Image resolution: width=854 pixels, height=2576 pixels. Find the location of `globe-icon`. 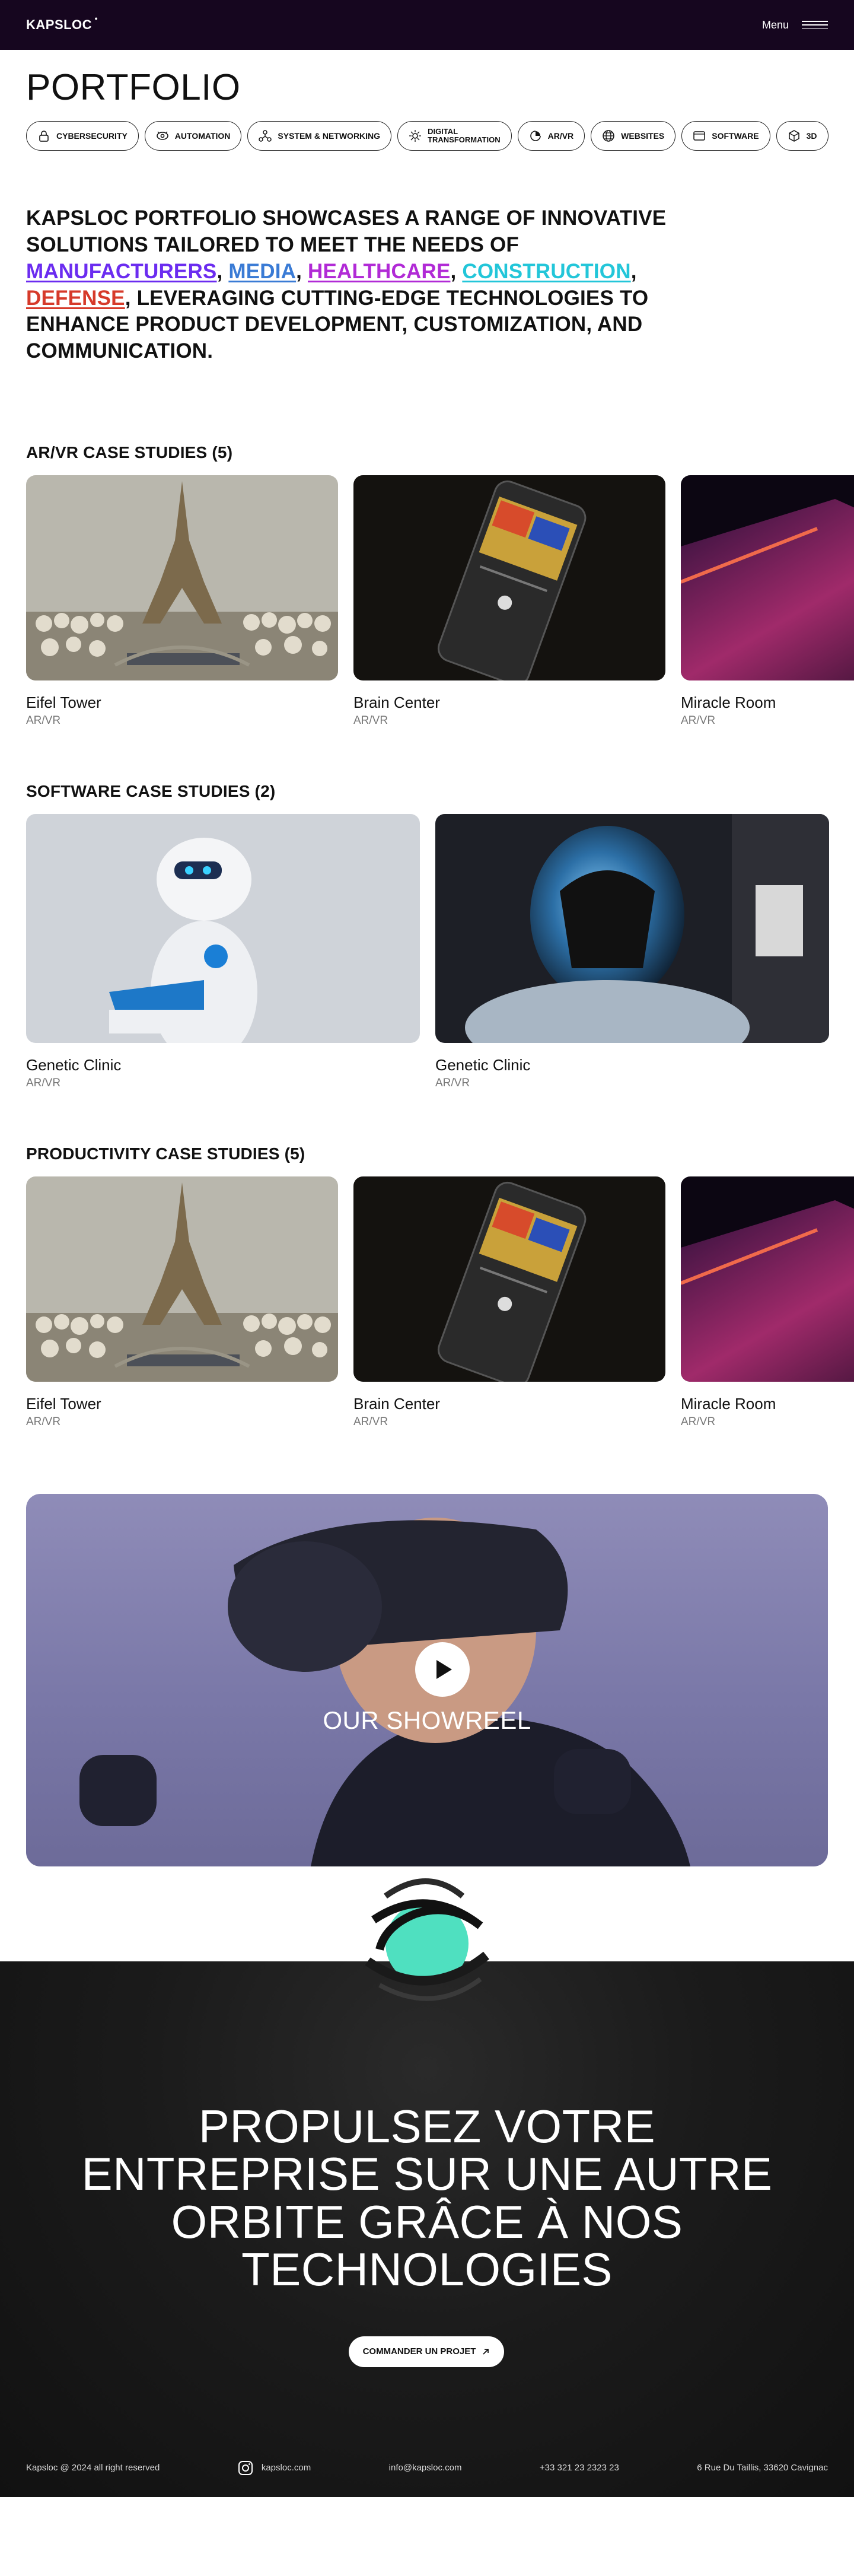

globe-icon is located at coordinates (608, 135).